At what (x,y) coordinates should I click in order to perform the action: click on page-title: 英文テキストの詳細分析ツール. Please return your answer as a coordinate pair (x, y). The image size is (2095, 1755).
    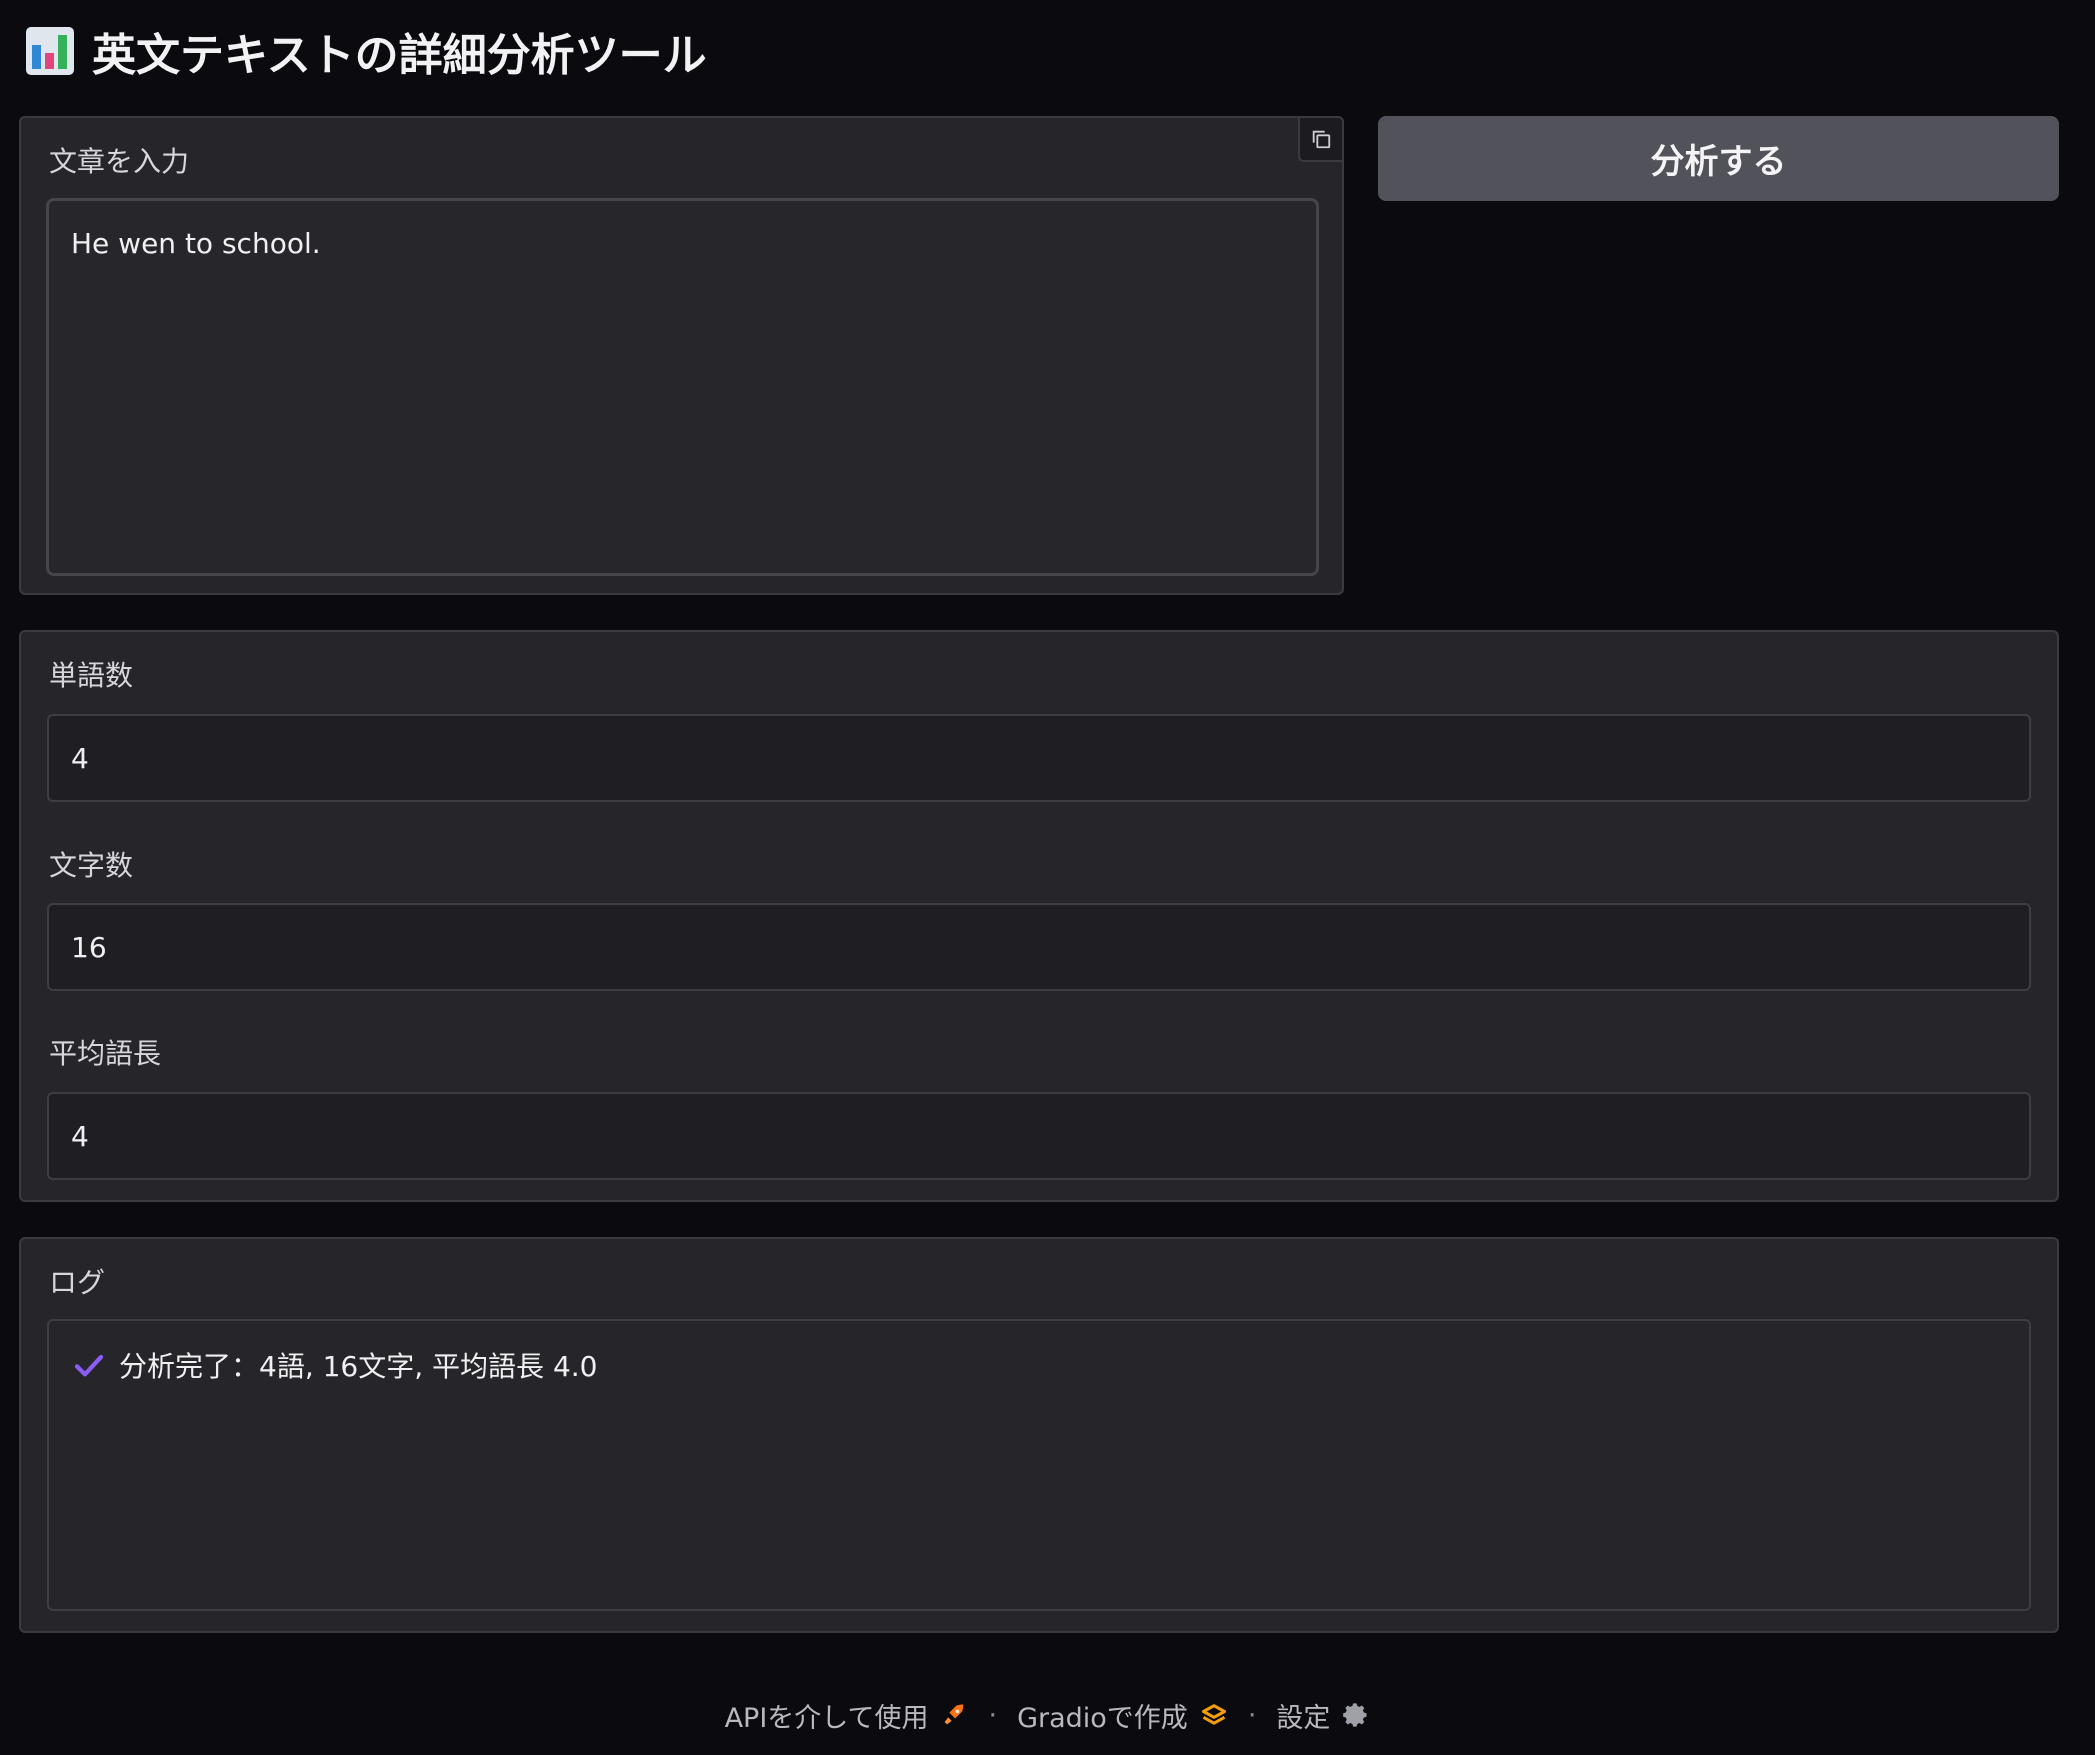
    Looking at the image, I should click on (399, 55).